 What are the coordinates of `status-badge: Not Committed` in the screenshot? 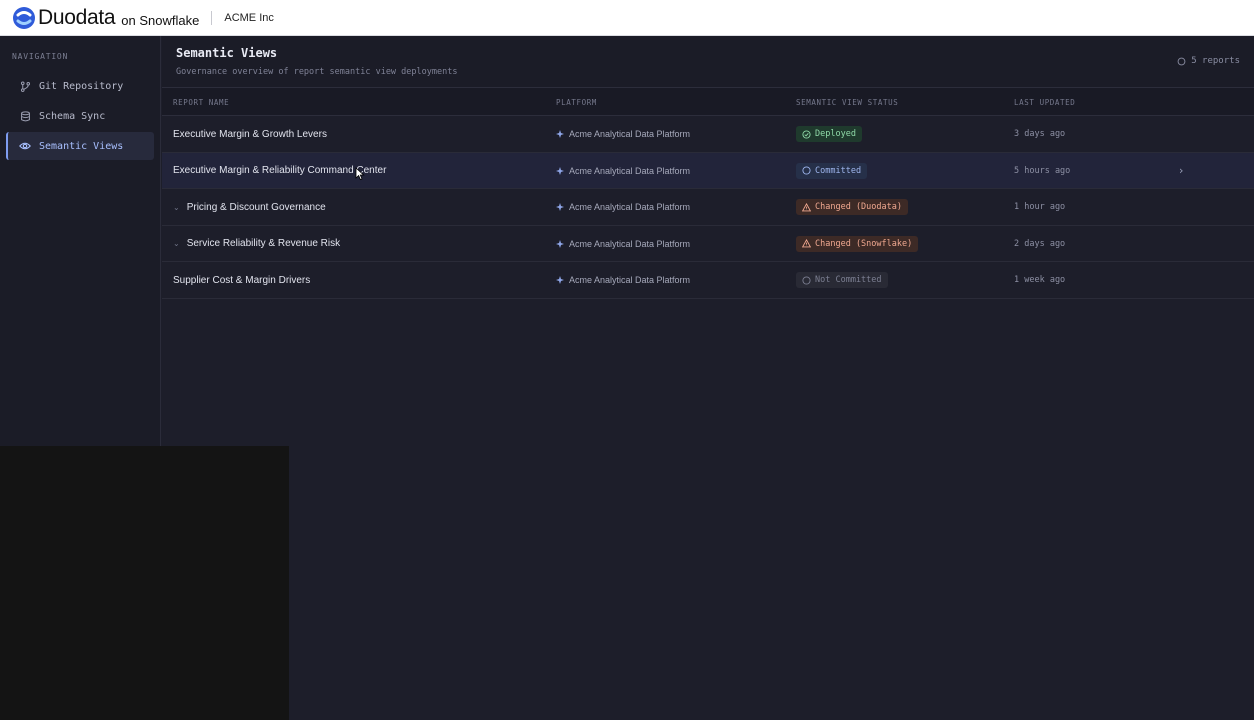 It's located at (842, 280).